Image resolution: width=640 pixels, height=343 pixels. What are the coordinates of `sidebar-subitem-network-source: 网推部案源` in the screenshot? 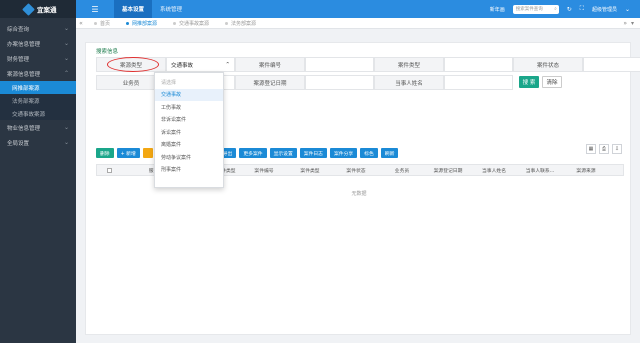 It's located at (38, 87).